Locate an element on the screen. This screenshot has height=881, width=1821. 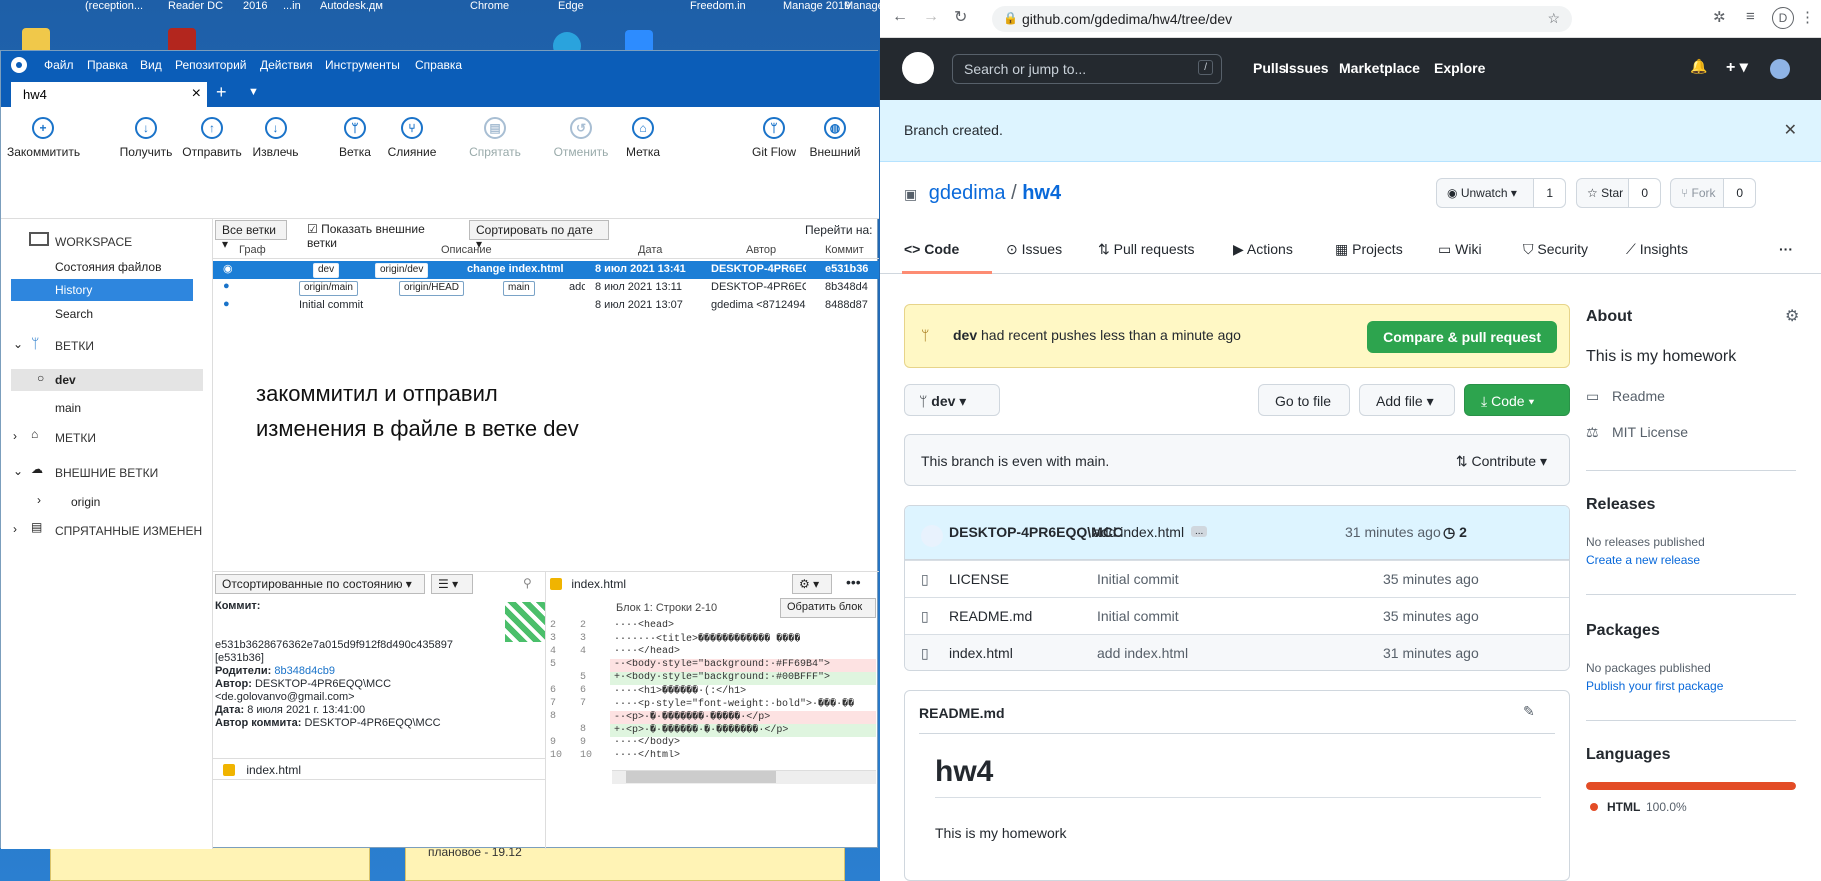
column-description: Описание is located at coordinates (466, 250).